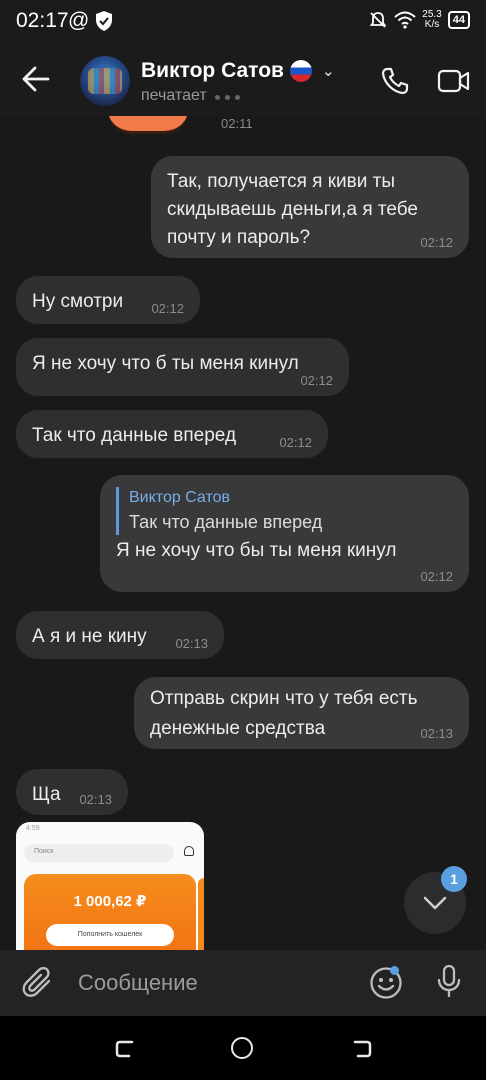  I want to click on chat-title-block: Виктор Сатов ⌄ печатает, so click(238, 82).